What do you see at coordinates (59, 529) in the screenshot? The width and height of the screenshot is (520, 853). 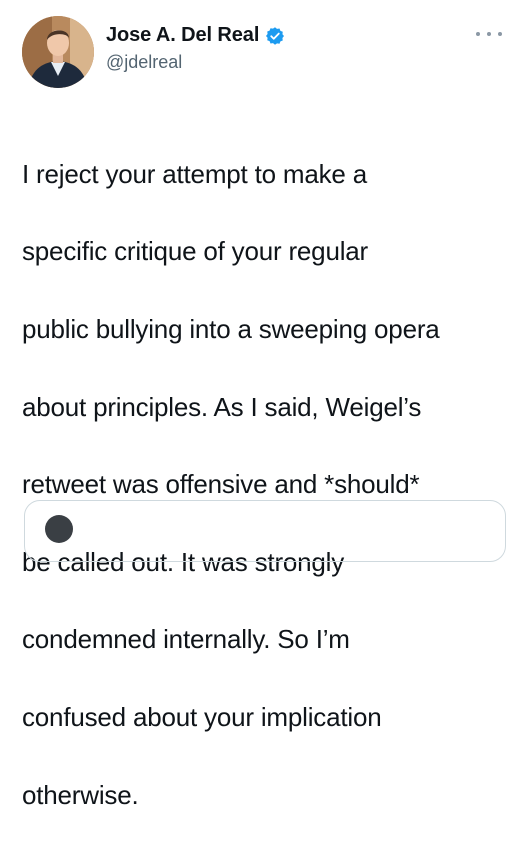 I see `quoted-author-avatar` at bounding box center [59, 529].